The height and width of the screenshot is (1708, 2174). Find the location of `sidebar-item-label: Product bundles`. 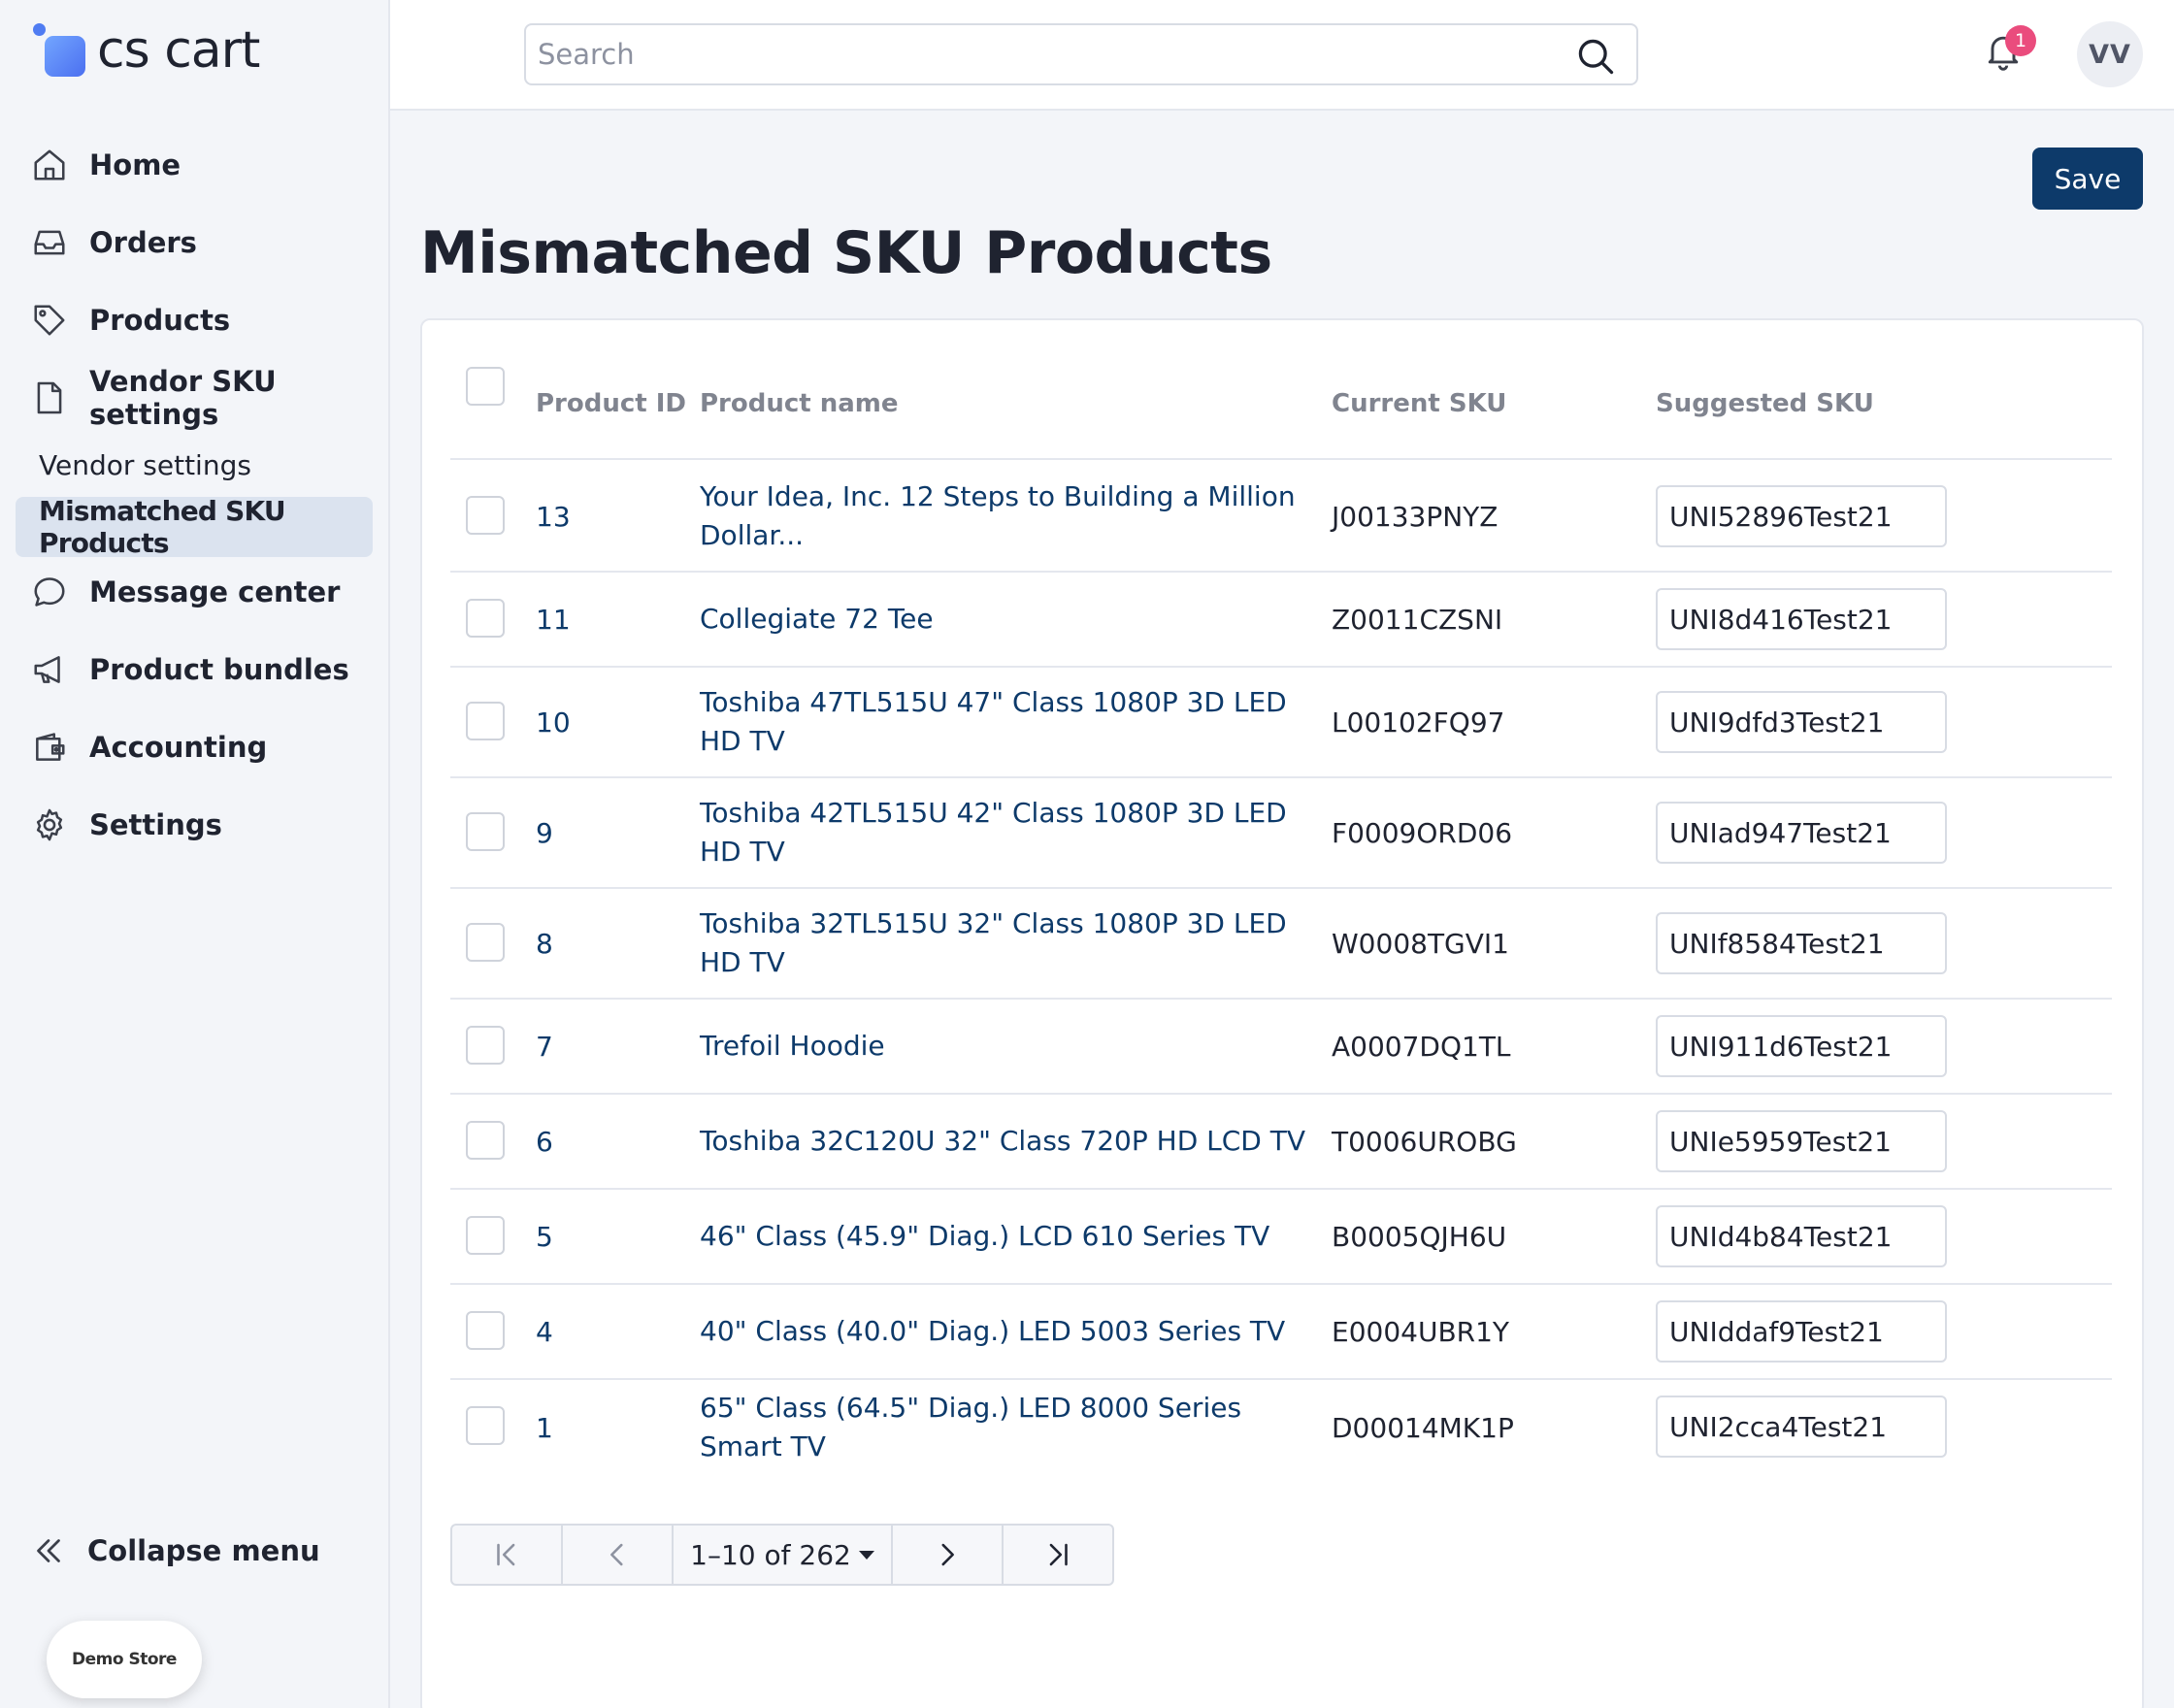

sidebar-item-label: Product bundles is located at coordinates (219, 669).